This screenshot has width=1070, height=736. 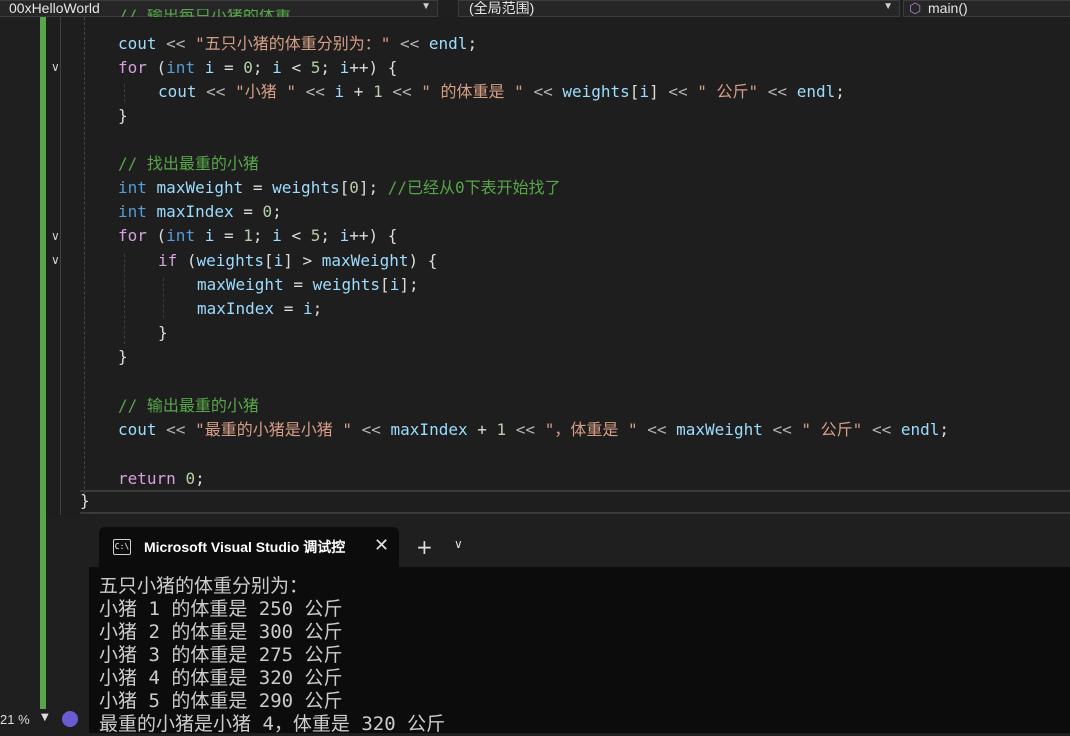 What do you see at coordinates (20, 367) in the screenshot?
I see `line-number-gutter` at bounding box center [20, 367].